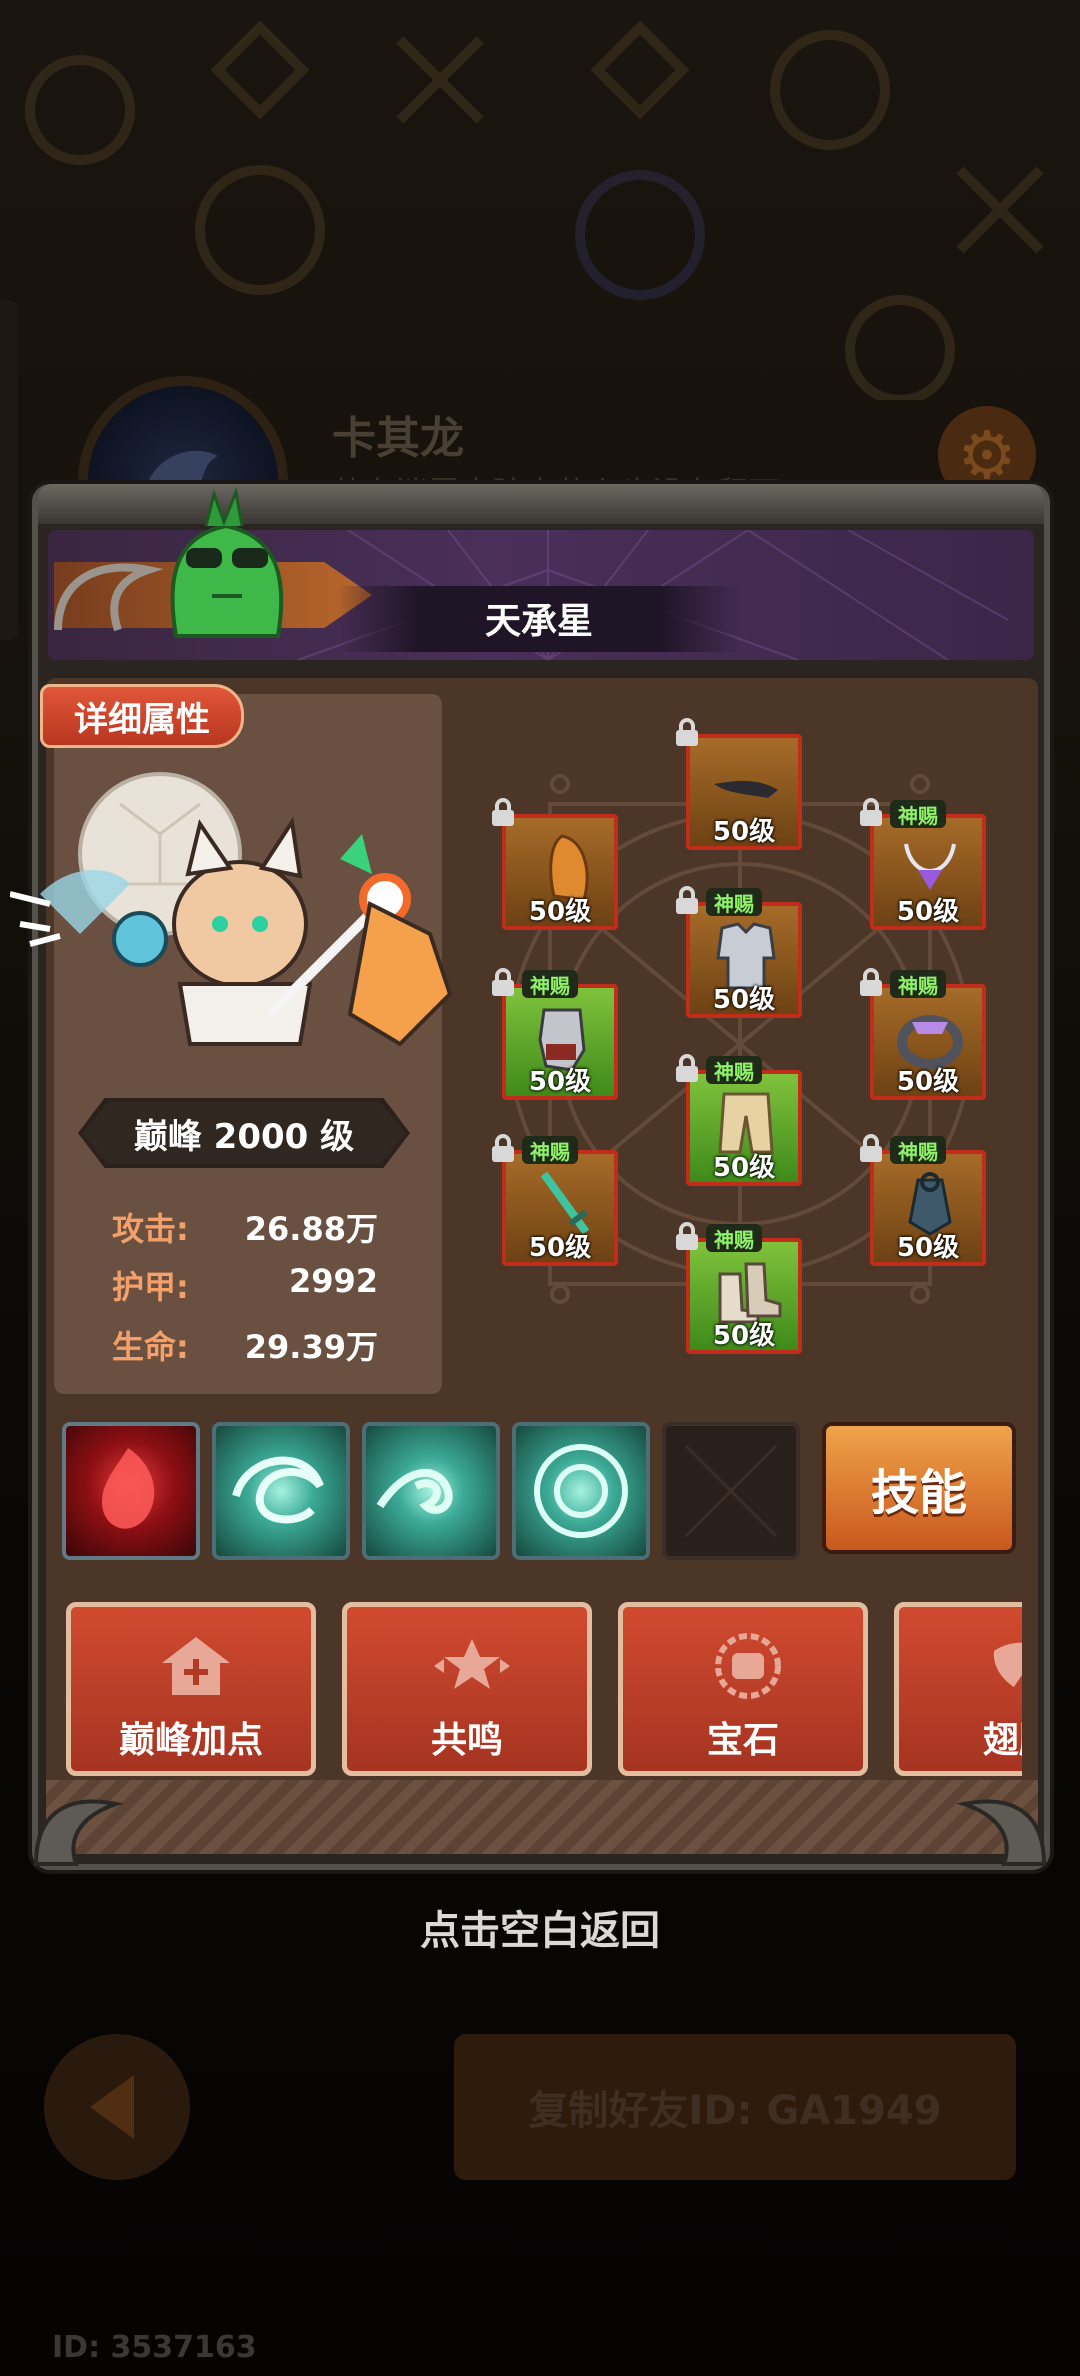  What do you see at coordinates (748, 1666) in the screenshot?
I see `gem-icon` at bounding box center [748, 1666].